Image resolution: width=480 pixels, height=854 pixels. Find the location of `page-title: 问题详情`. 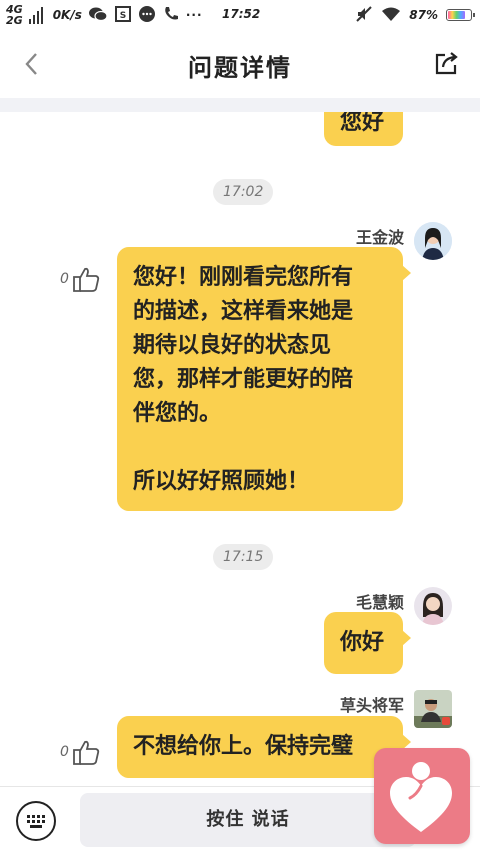

page-title: 问题详情 is located at coordinates (240, 68).